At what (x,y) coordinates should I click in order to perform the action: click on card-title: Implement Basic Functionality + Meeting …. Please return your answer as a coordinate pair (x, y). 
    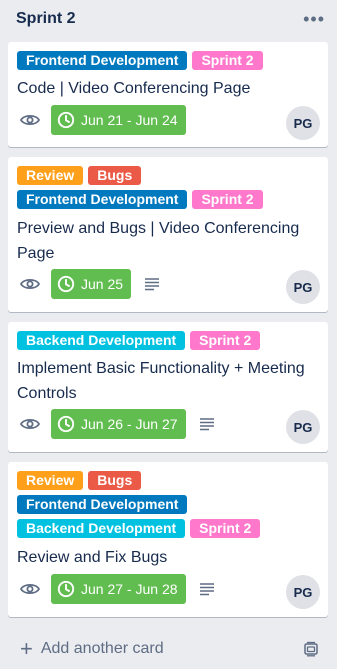
    Looking at the image, I should click on (161, 381).